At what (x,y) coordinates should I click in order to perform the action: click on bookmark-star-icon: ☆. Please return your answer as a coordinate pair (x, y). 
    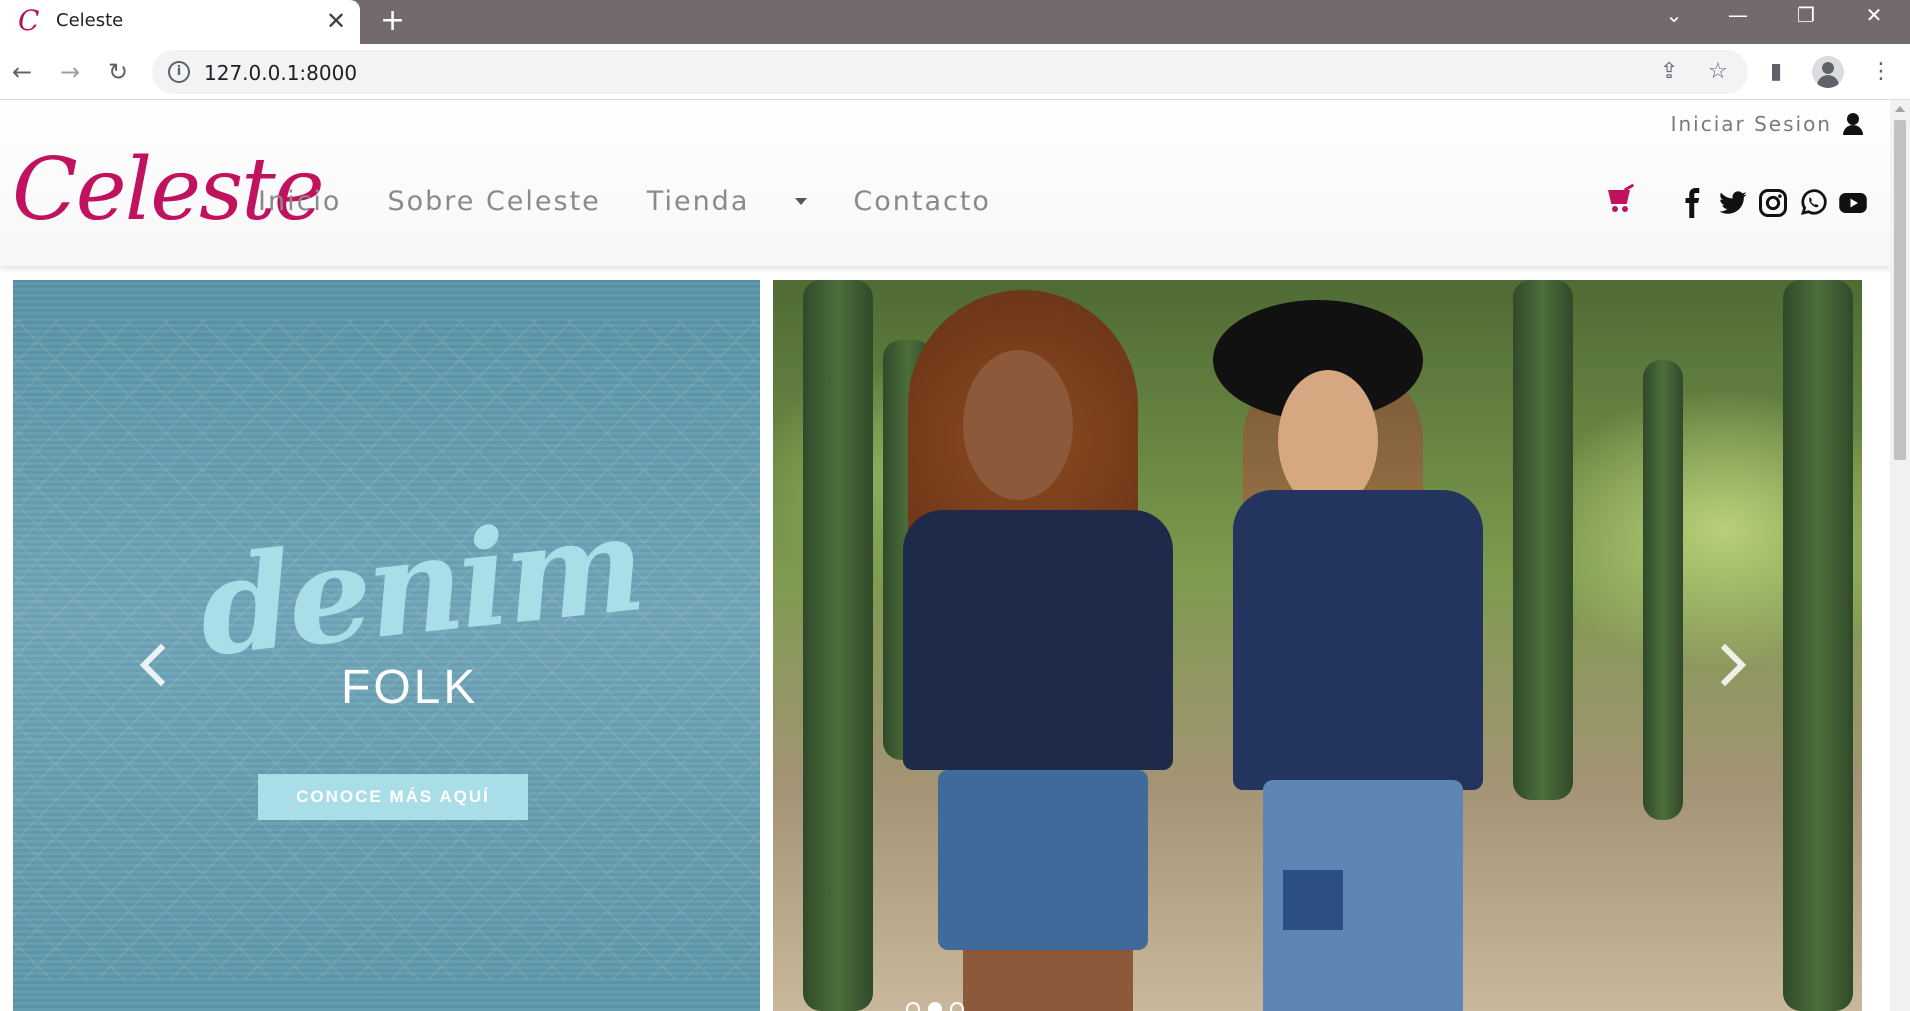
    Looking at the image, I should click on (1718, 72).